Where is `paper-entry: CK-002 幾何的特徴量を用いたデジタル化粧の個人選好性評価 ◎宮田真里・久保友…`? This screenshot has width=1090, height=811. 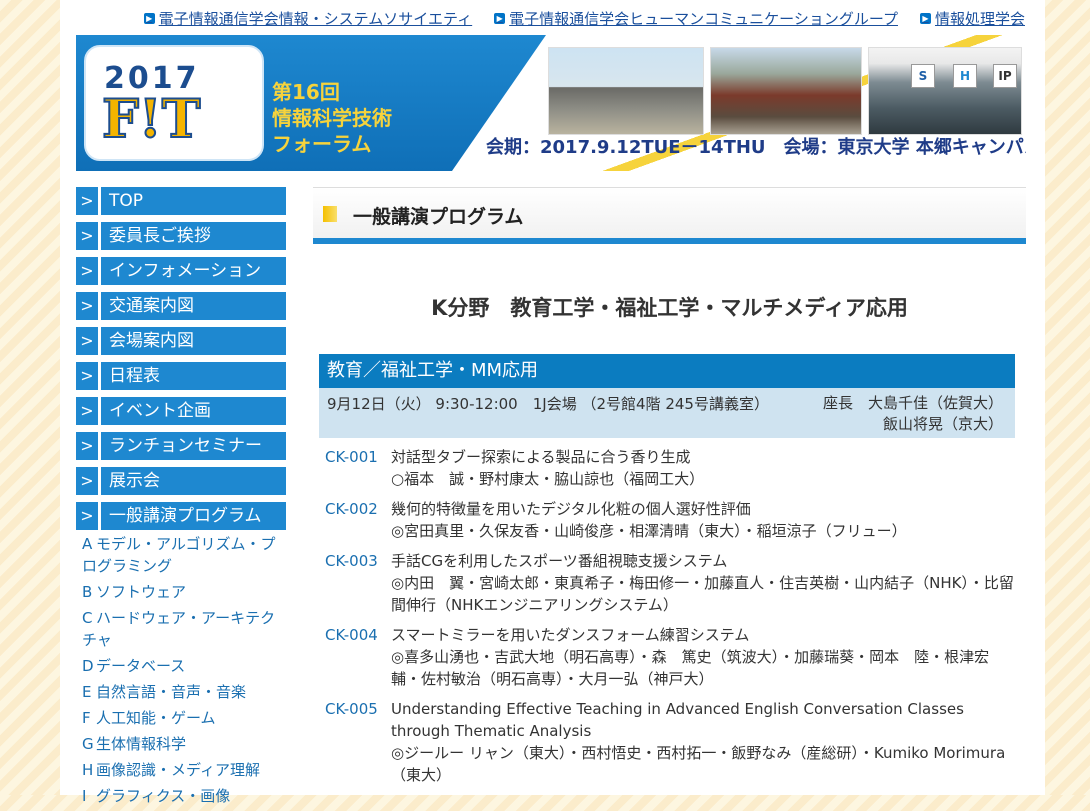
paper-entry: CK-002 幾何的特徴量を用いたデジタル化粧の個人選好性評価 ◎宮田真里・久保友… is located at coordinates (667, 520).